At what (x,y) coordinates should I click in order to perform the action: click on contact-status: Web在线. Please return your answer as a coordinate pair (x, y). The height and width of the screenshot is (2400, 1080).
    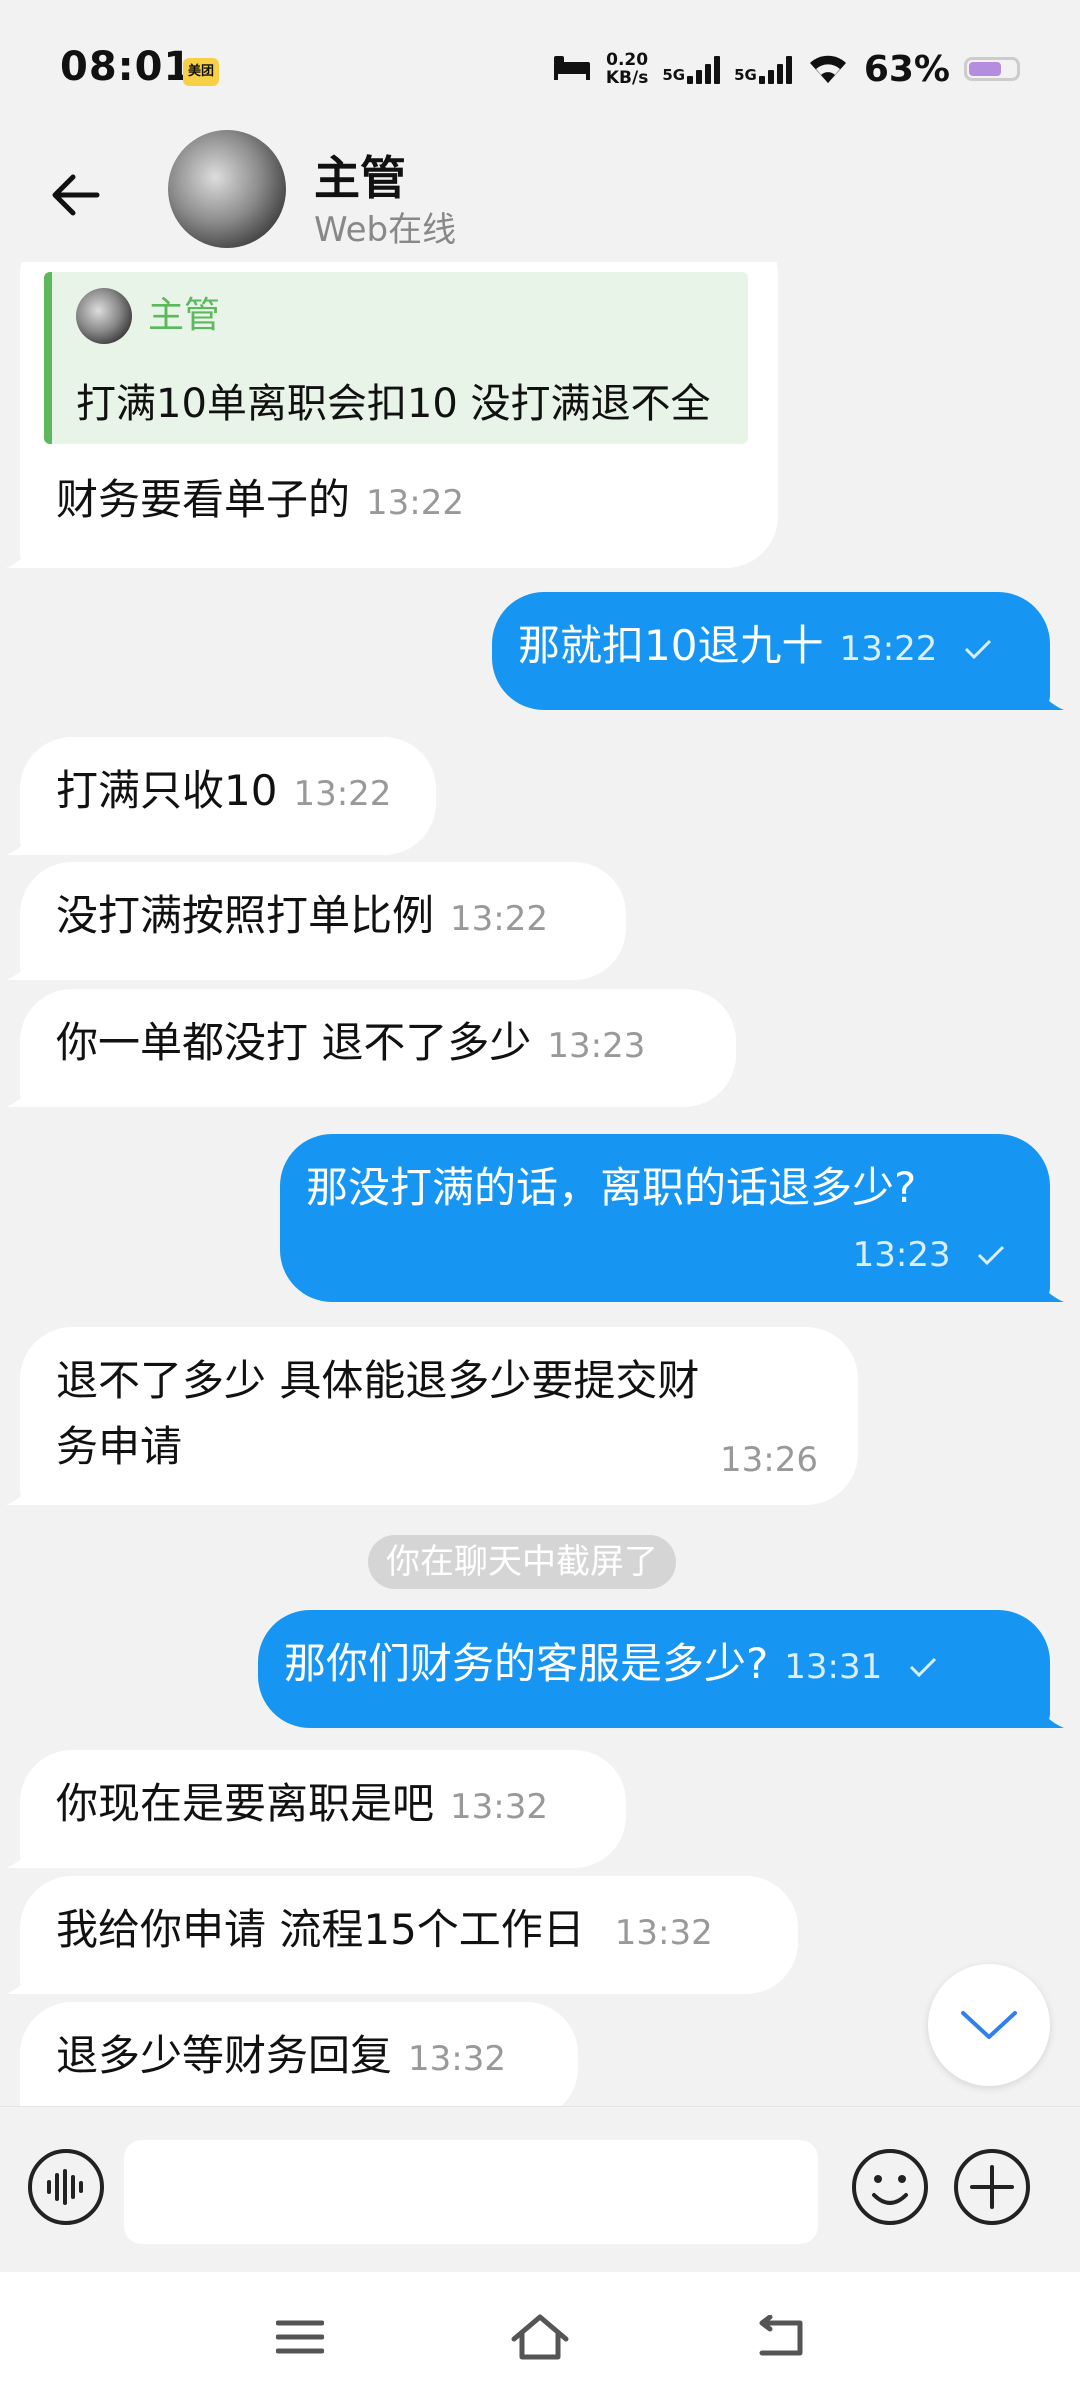
    Looking at the image, I should click on (385, 230).